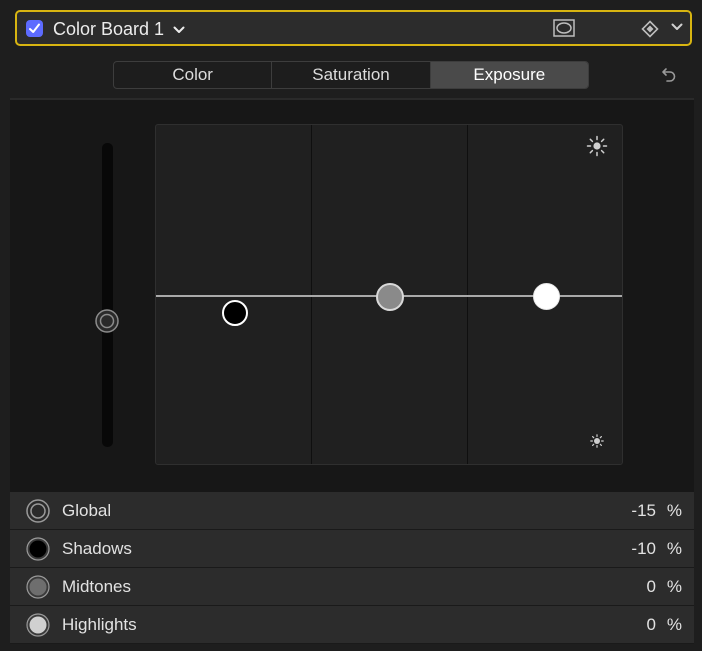 The image size is (702, 651). I want to click on highlights-puck-icon, so click(38, 625).